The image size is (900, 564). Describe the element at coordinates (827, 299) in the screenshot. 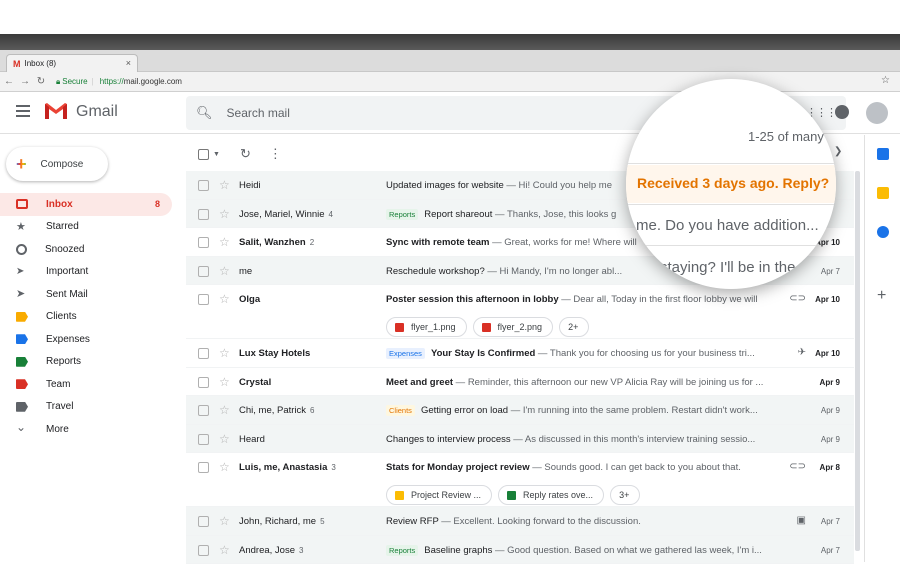

I see `date: Apr 10` at that location.